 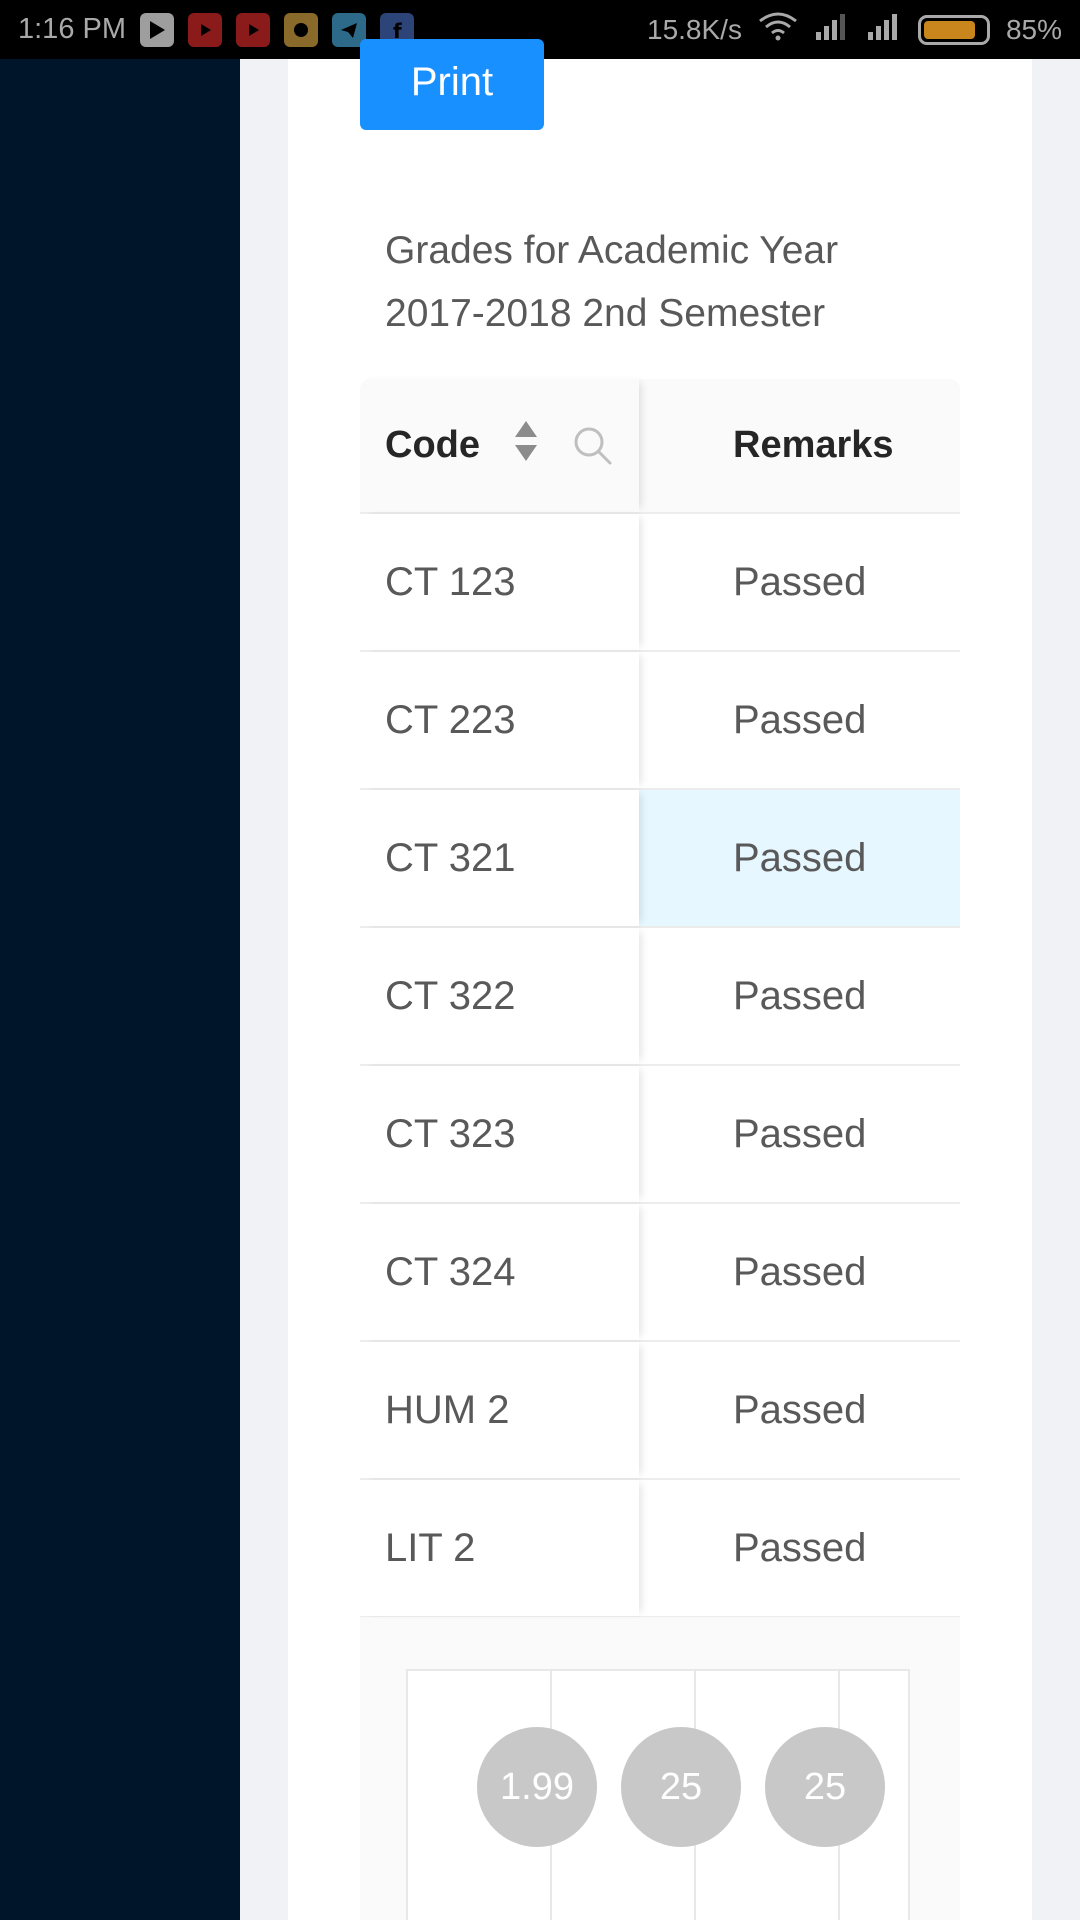 I want to click on play-store-icon, so click(x=157, y=29).